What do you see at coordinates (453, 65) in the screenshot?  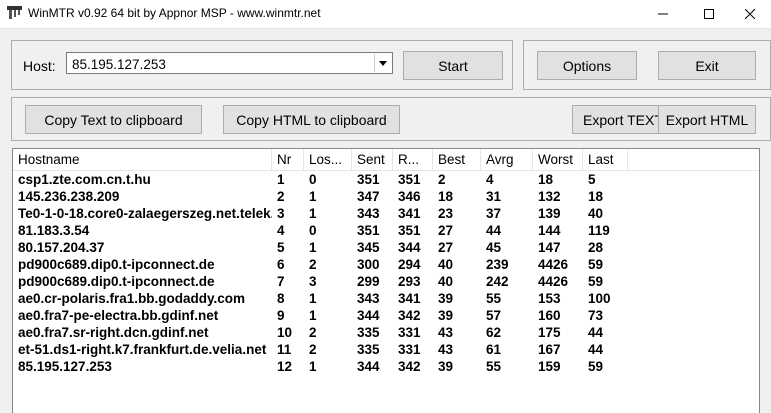 I see `start-button: Start` at bounding box center [453, 65].